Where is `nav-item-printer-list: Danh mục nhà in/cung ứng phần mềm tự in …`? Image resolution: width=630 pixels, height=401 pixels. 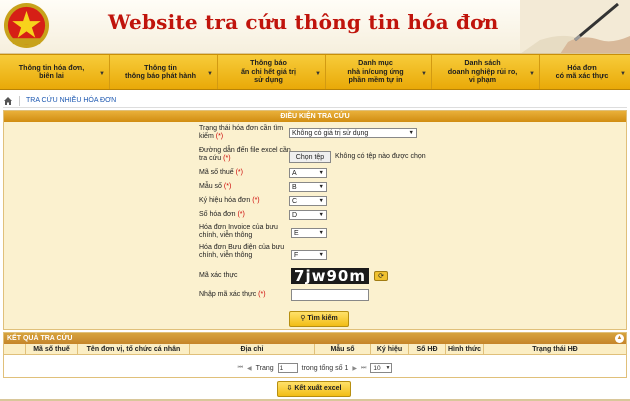 nav-item-printer-list: Danh mục nhà in/cung ứng phần mềm tự in … is located at coordinates (379, 72).